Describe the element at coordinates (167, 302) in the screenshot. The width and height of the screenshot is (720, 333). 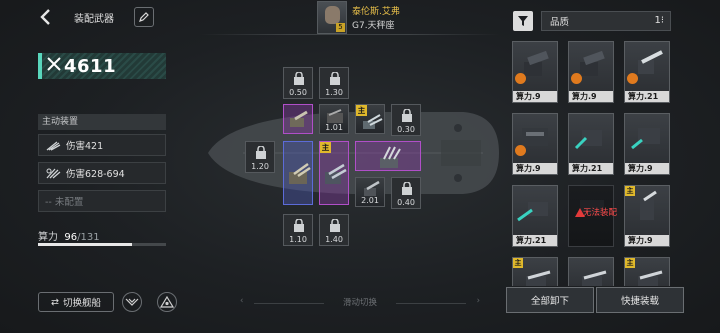
I see `formation-button` at that location.